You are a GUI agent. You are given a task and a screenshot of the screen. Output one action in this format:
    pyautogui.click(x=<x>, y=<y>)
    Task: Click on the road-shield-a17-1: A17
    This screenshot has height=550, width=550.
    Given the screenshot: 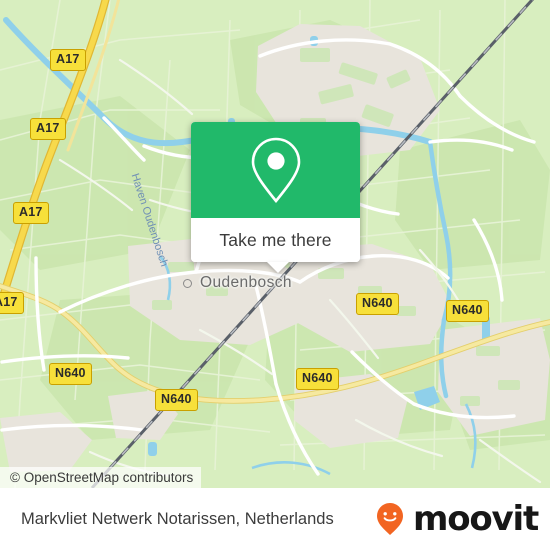 What is the action you would take?
    pyautogui.click(x=68, y=60)
    